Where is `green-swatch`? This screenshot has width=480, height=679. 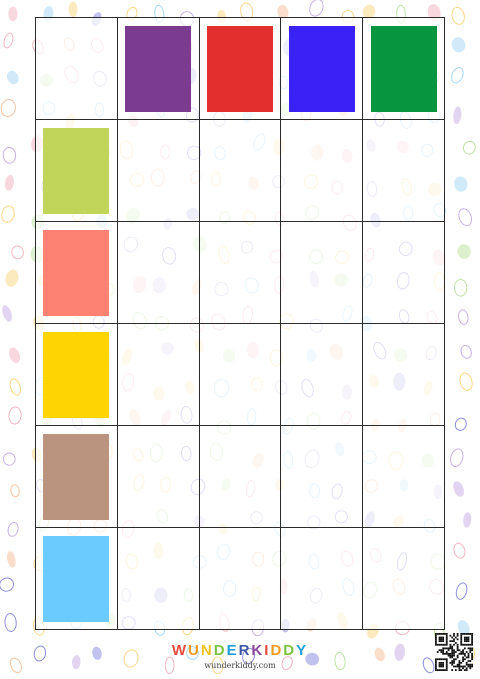
green-swatch is located at coordinates (403, 68).